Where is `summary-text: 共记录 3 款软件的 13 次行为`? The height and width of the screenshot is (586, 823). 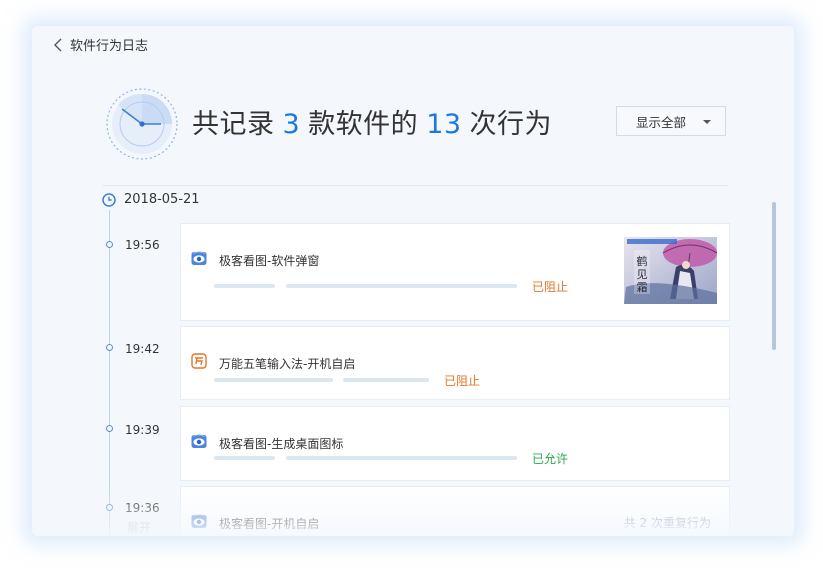
summary-text: 共记录 3 款软件的 13 次行为 is located at coordinates (372, 121).